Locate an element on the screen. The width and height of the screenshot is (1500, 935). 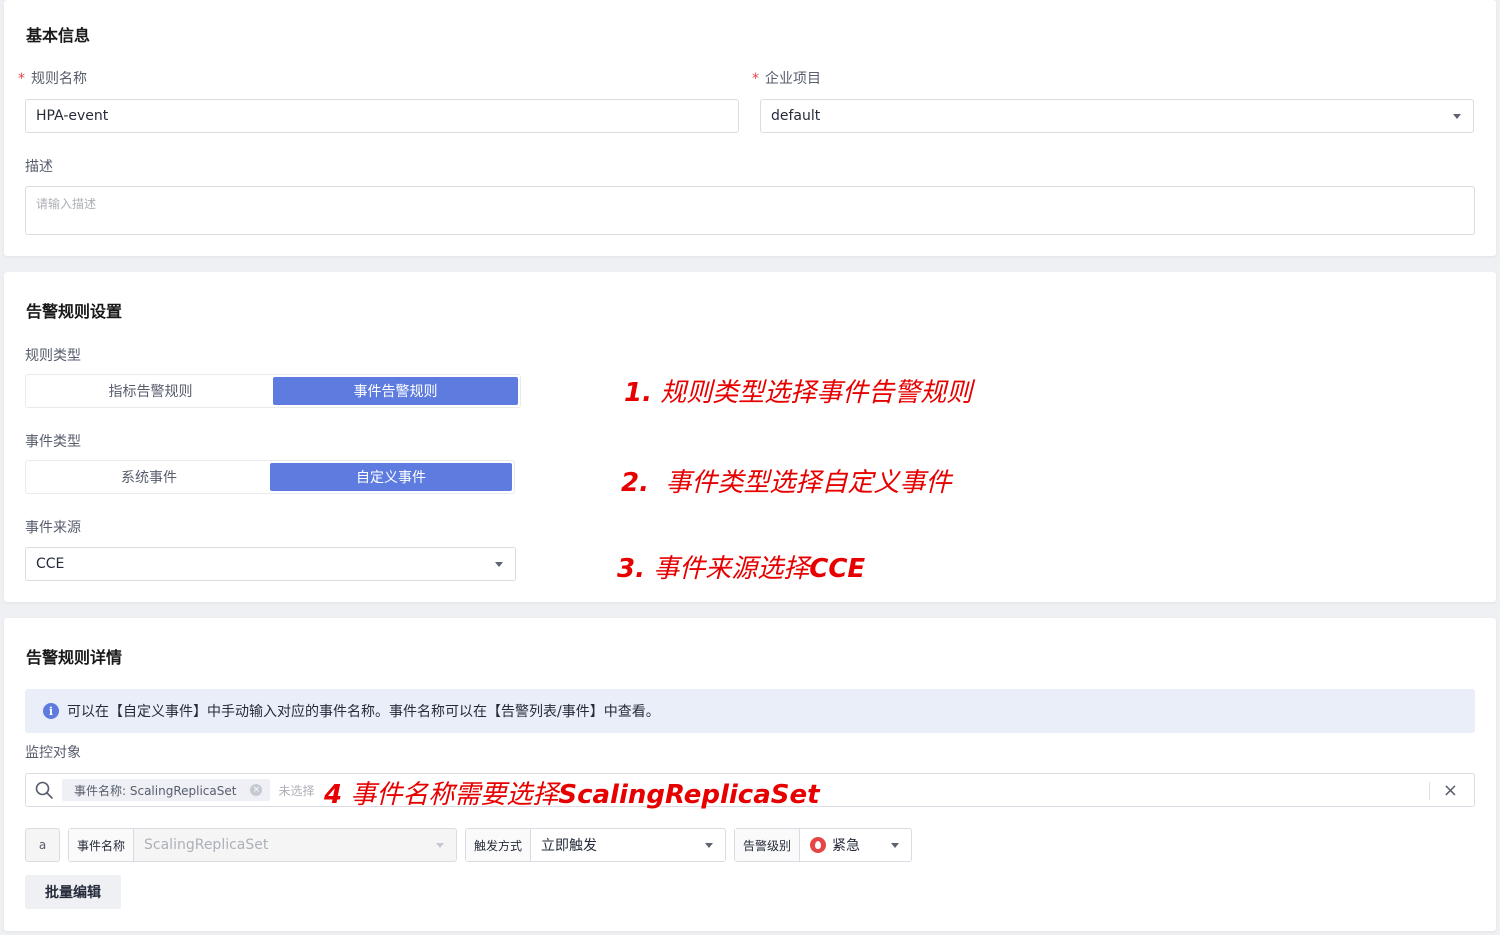
alarm-details-title: 告警规则详情 is located at coordinates (74, 657).